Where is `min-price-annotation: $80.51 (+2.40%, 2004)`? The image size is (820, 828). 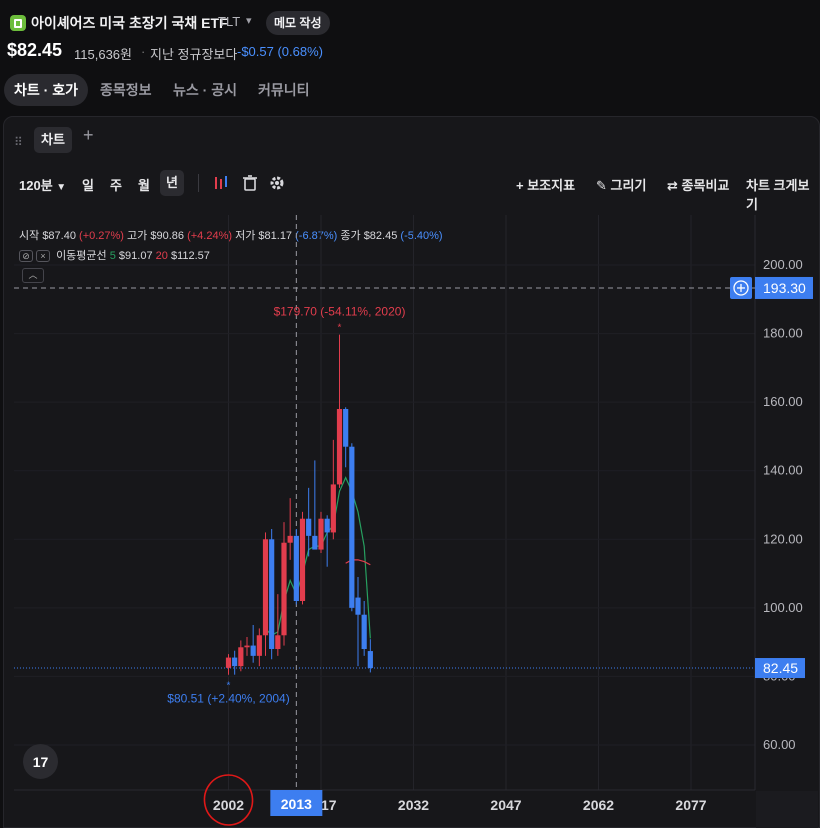
min-price-annotation: $80.51 (+2.40%, 2004) is located at coordinates (228, 699).